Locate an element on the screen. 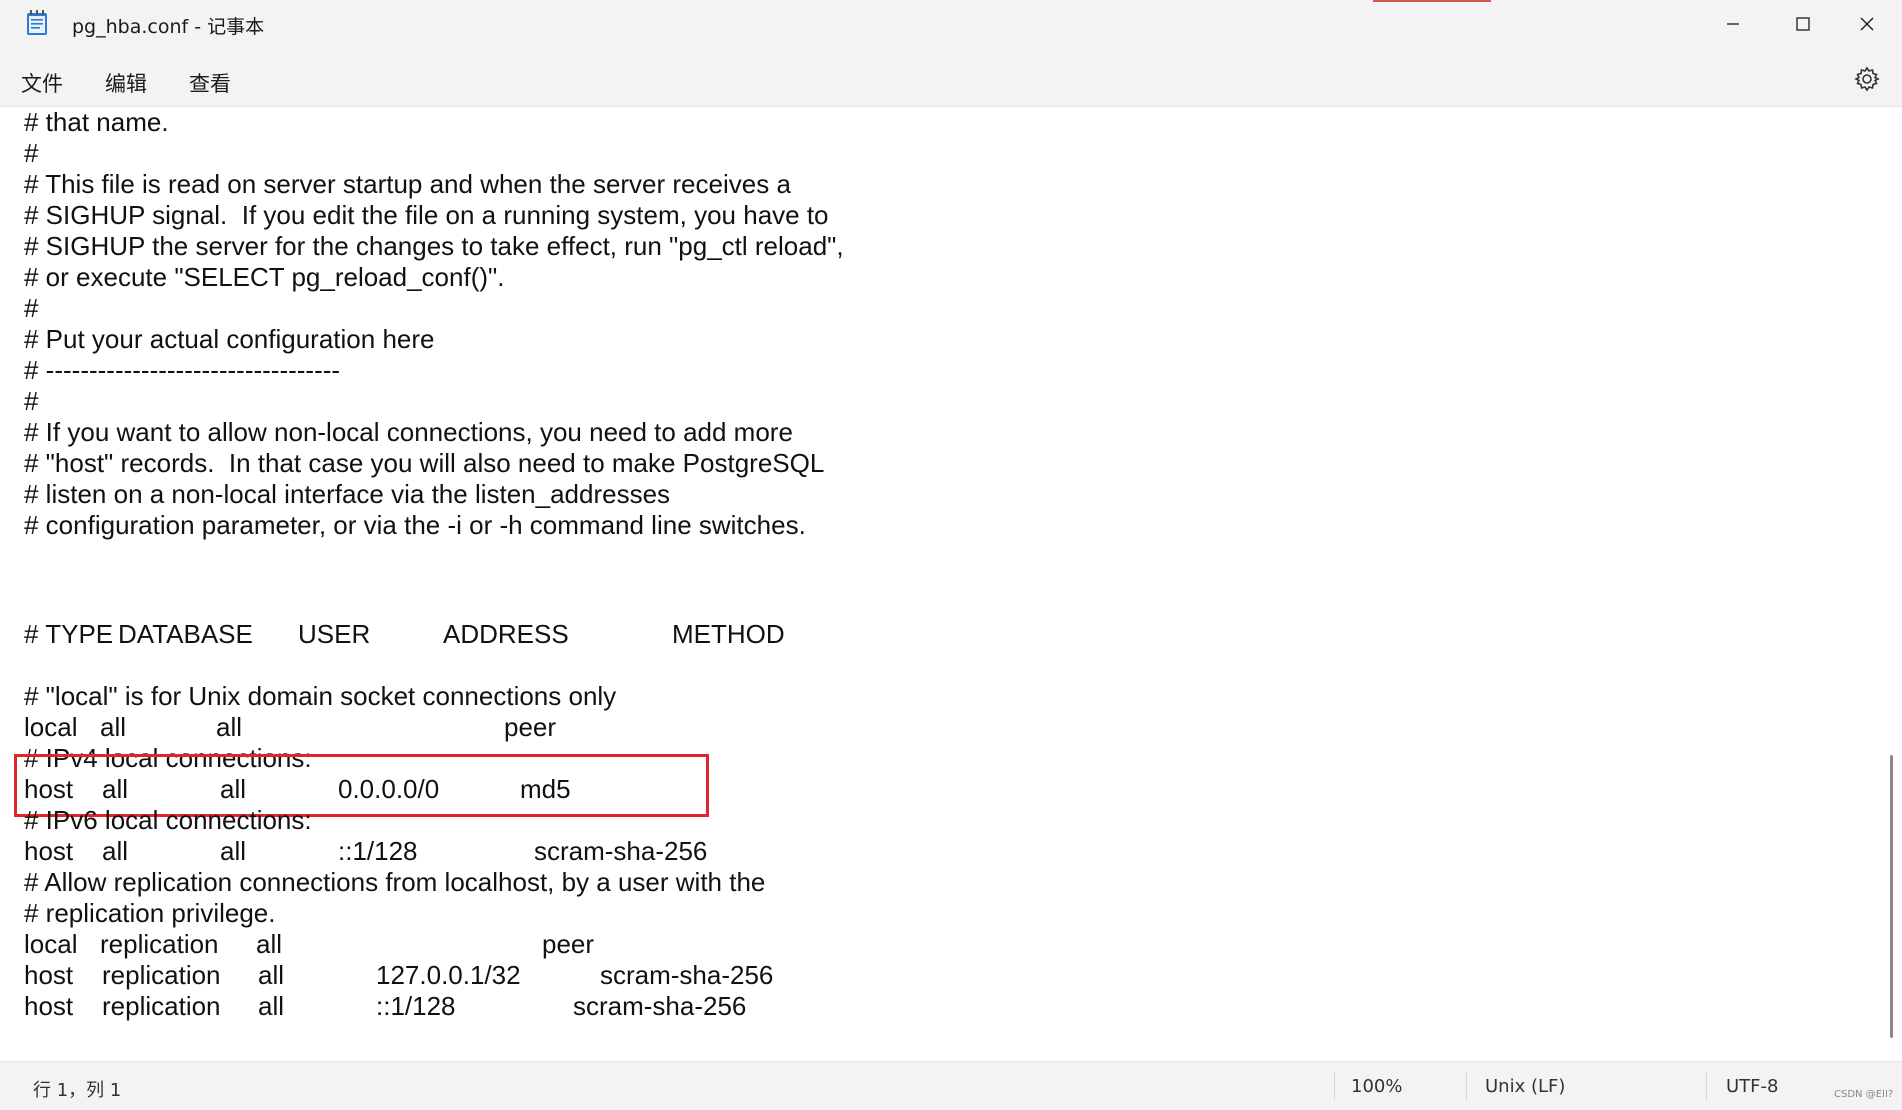  title-bar: pg_hba.conf - 记事本 is located at coordinates (951, 24).